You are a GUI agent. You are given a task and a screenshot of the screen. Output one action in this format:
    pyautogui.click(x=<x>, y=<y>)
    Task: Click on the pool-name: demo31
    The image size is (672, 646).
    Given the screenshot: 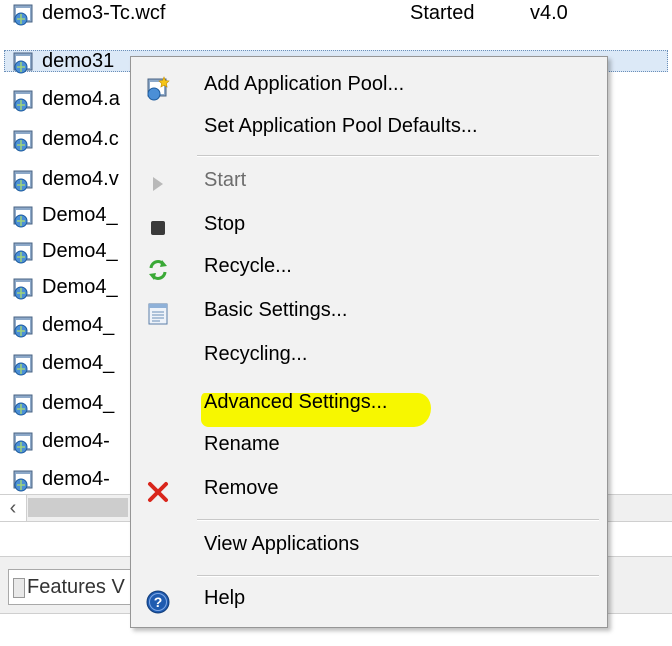 What is the action you would take?
    pyautogui.click(x=78, y=61)
    